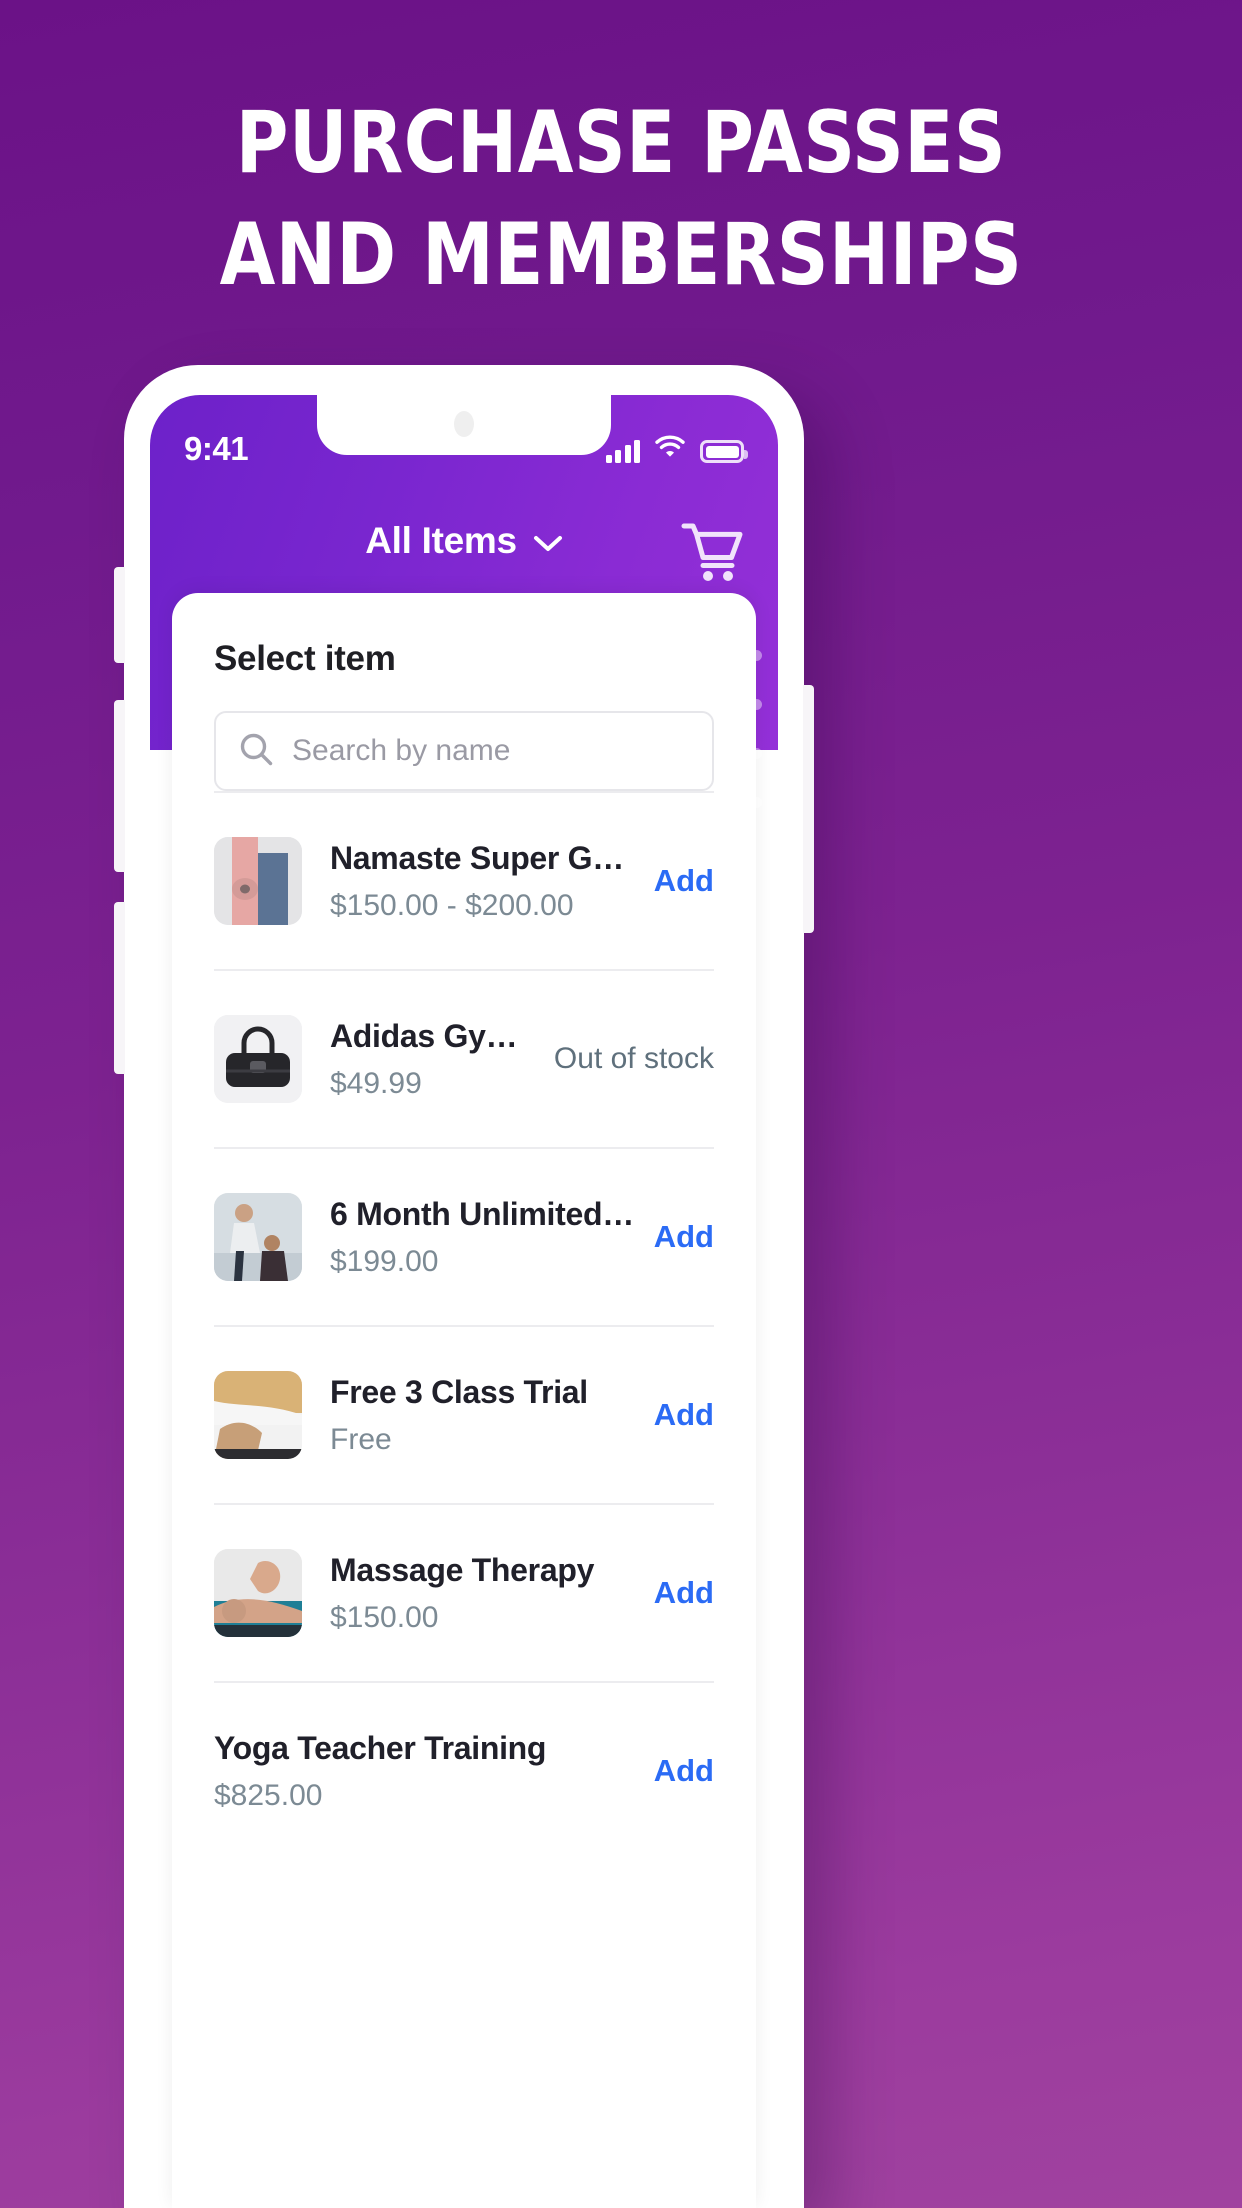 The width and height of the screenshot is (1242, 2208). I want to click on item-price: $825.00, so click(268, 1795).